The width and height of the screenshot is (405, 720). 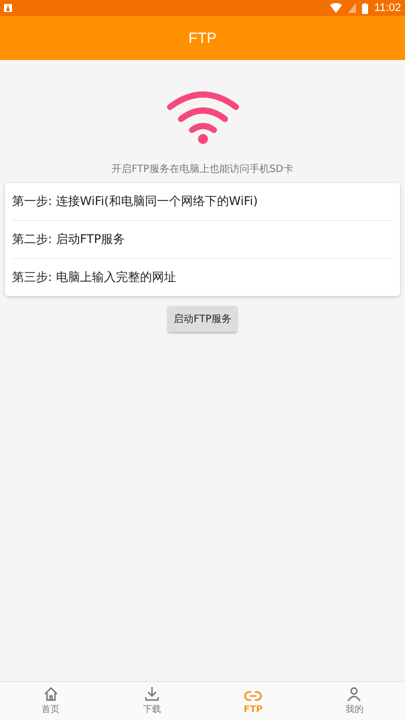 What do you see at coordinates (50, 694) in the screenshot?
I see `home-icon` at bounding box center [50, 694].